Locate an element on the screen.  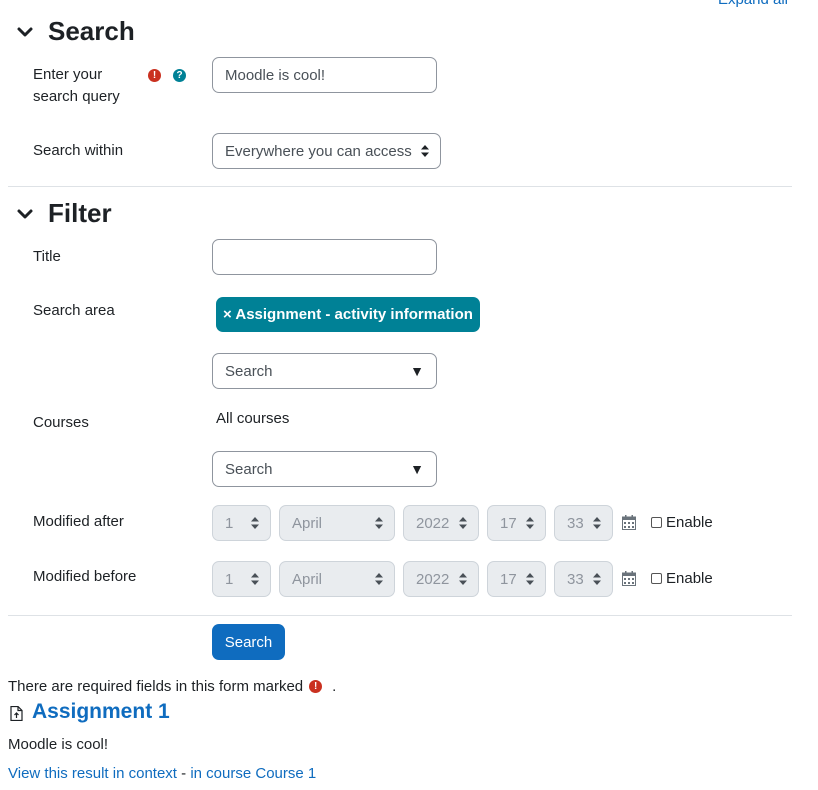
modified-after-month: April is located at coordinates (337, 523).